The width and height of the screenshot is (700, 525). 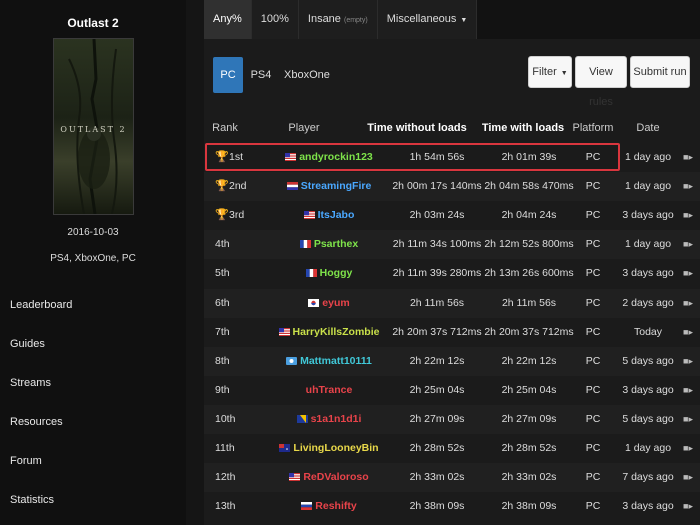 What do you see at coordinates (336, 186) in the screenshot?
I see `player-name: StreamingFire` at bounding box center [336, 186].